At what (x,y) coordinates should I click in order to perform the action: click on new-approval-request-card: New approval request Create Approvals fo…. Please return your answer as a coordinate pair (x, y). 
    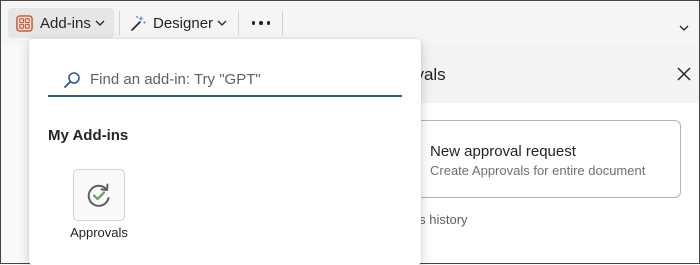
    Looking at the image, I should click on (546, 159).